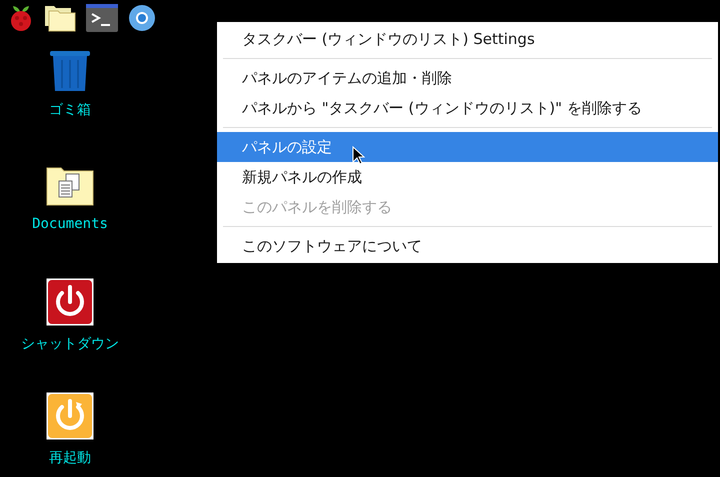 The image size is (720, 477). I want to click on trash-can-icon, so click(70, 71).